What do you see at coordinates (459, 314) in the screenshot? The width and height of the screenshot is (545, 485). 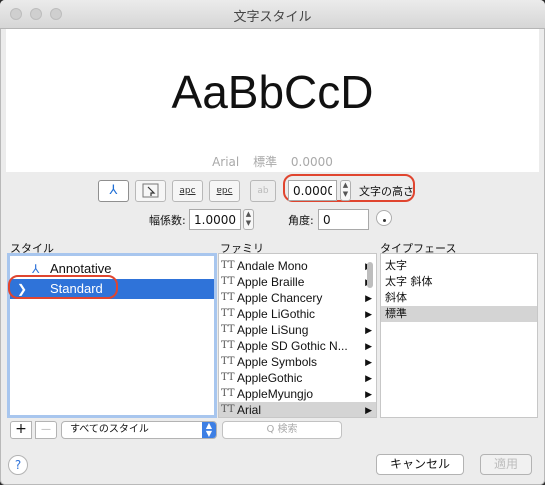 I see `typeface-item-selected: 標準` at bounding box center [459, 314].